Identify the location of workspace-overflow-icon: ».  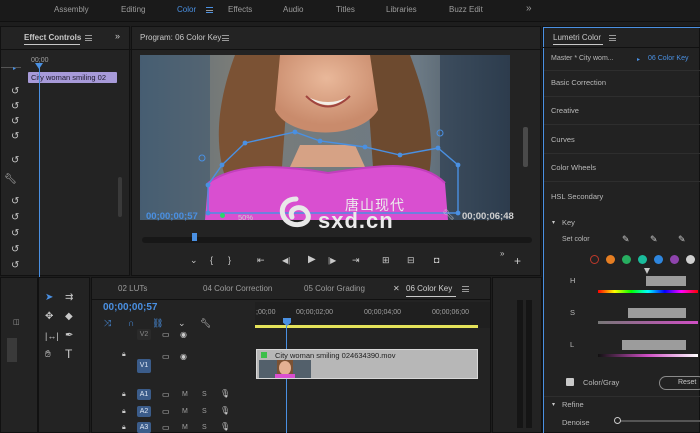
(529, 8).